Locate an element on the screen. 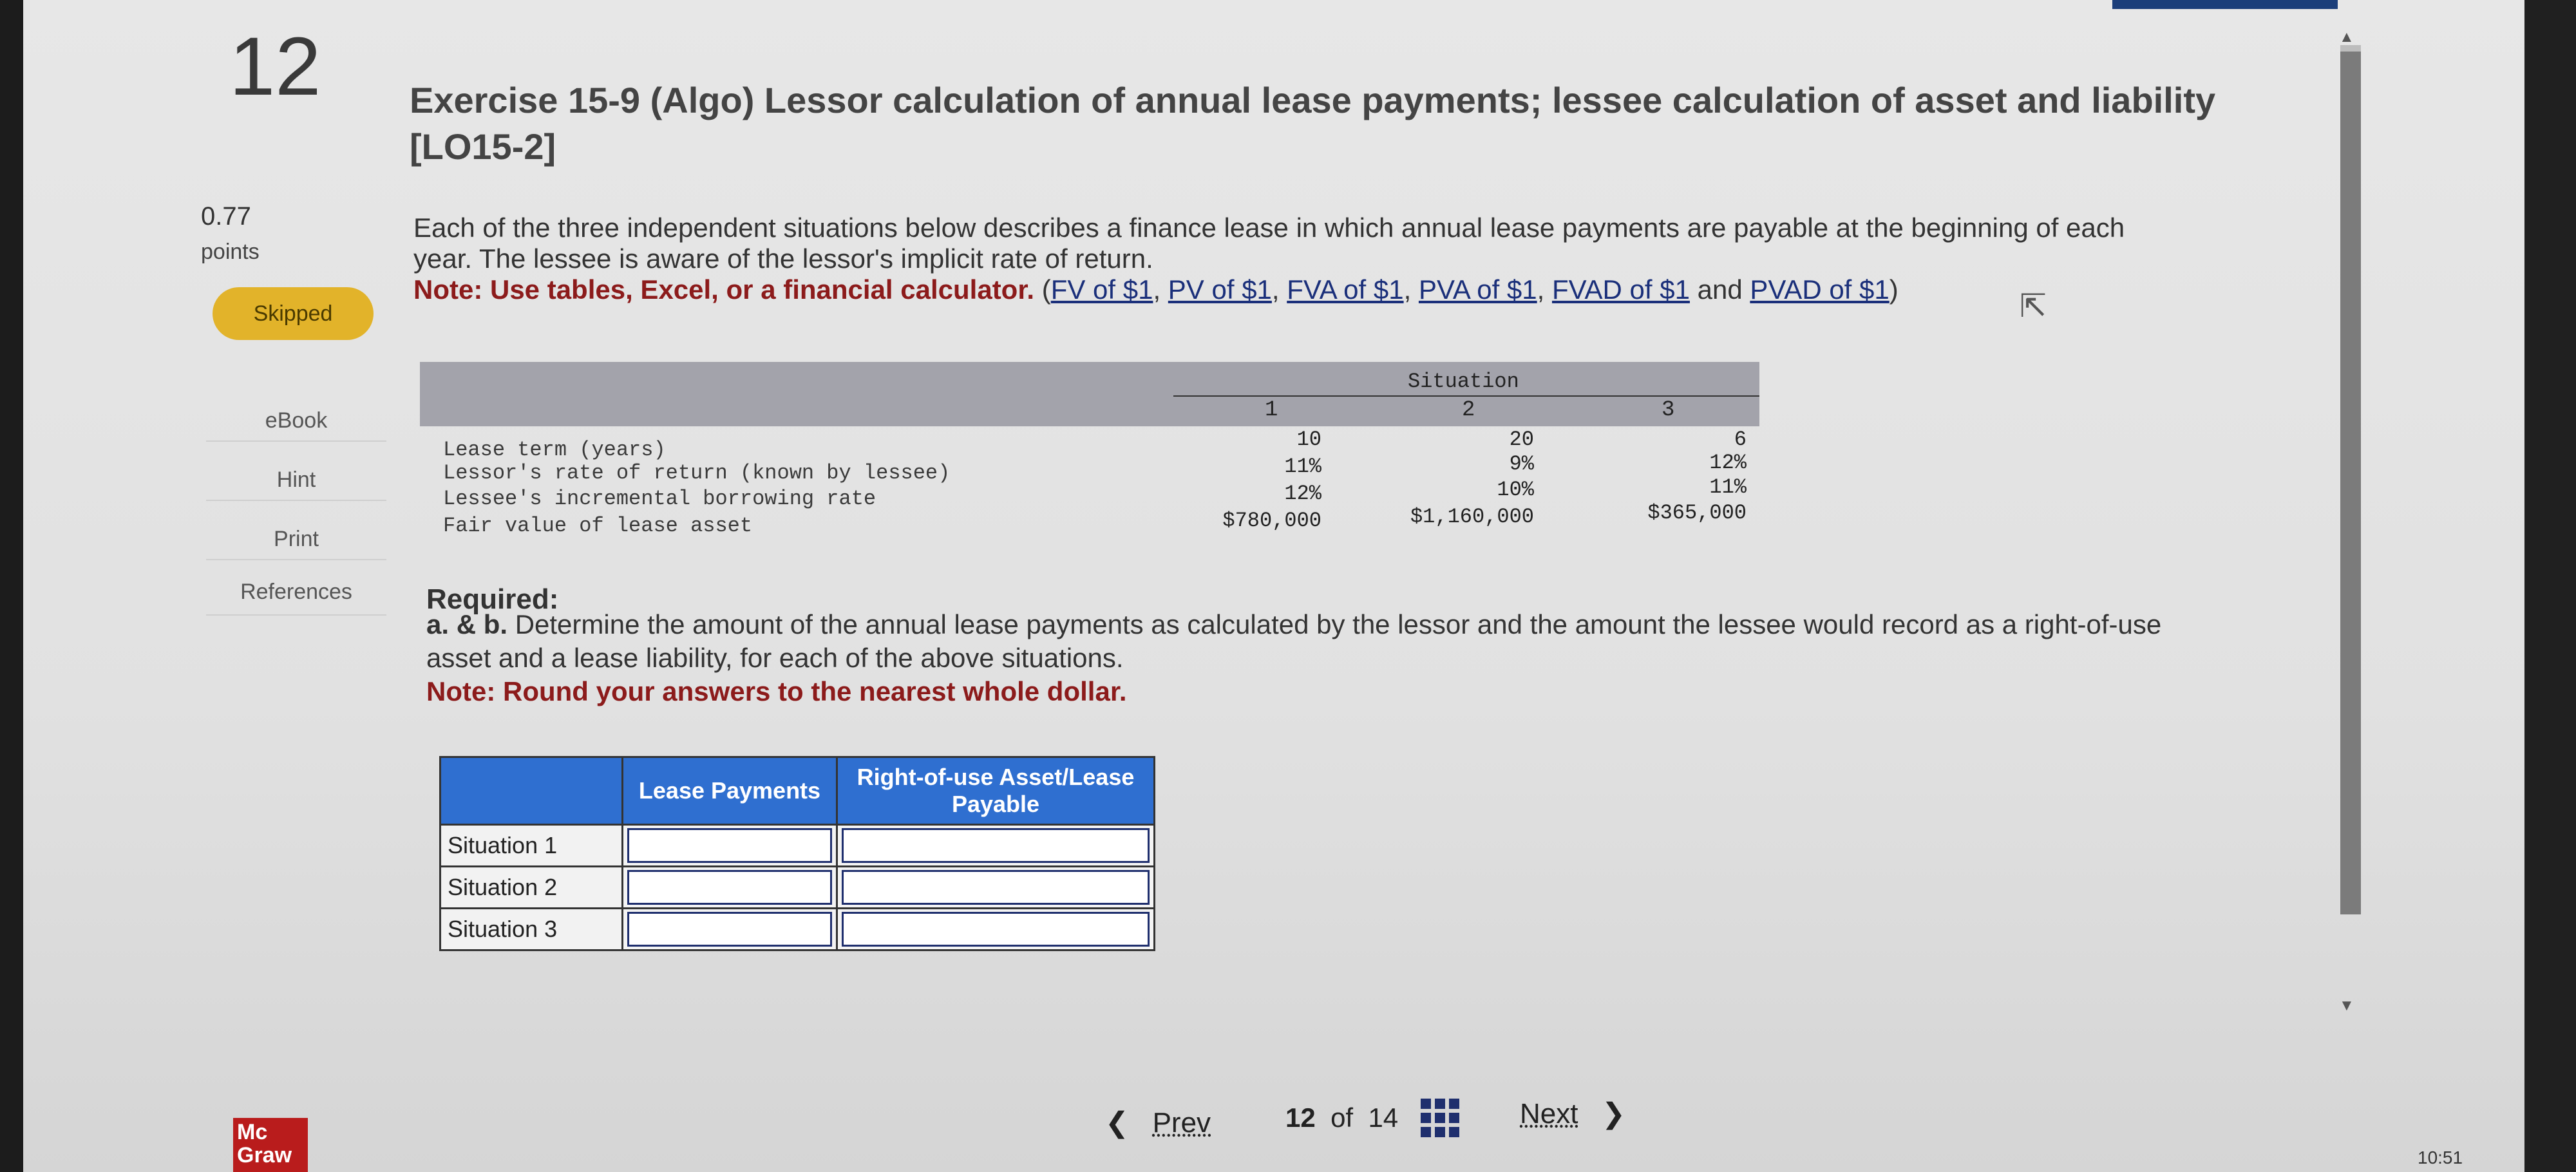 The width and height of the screenshot is (2576, 1172). link-fva: FVA of $1 is located at coordinates (1345, 289).